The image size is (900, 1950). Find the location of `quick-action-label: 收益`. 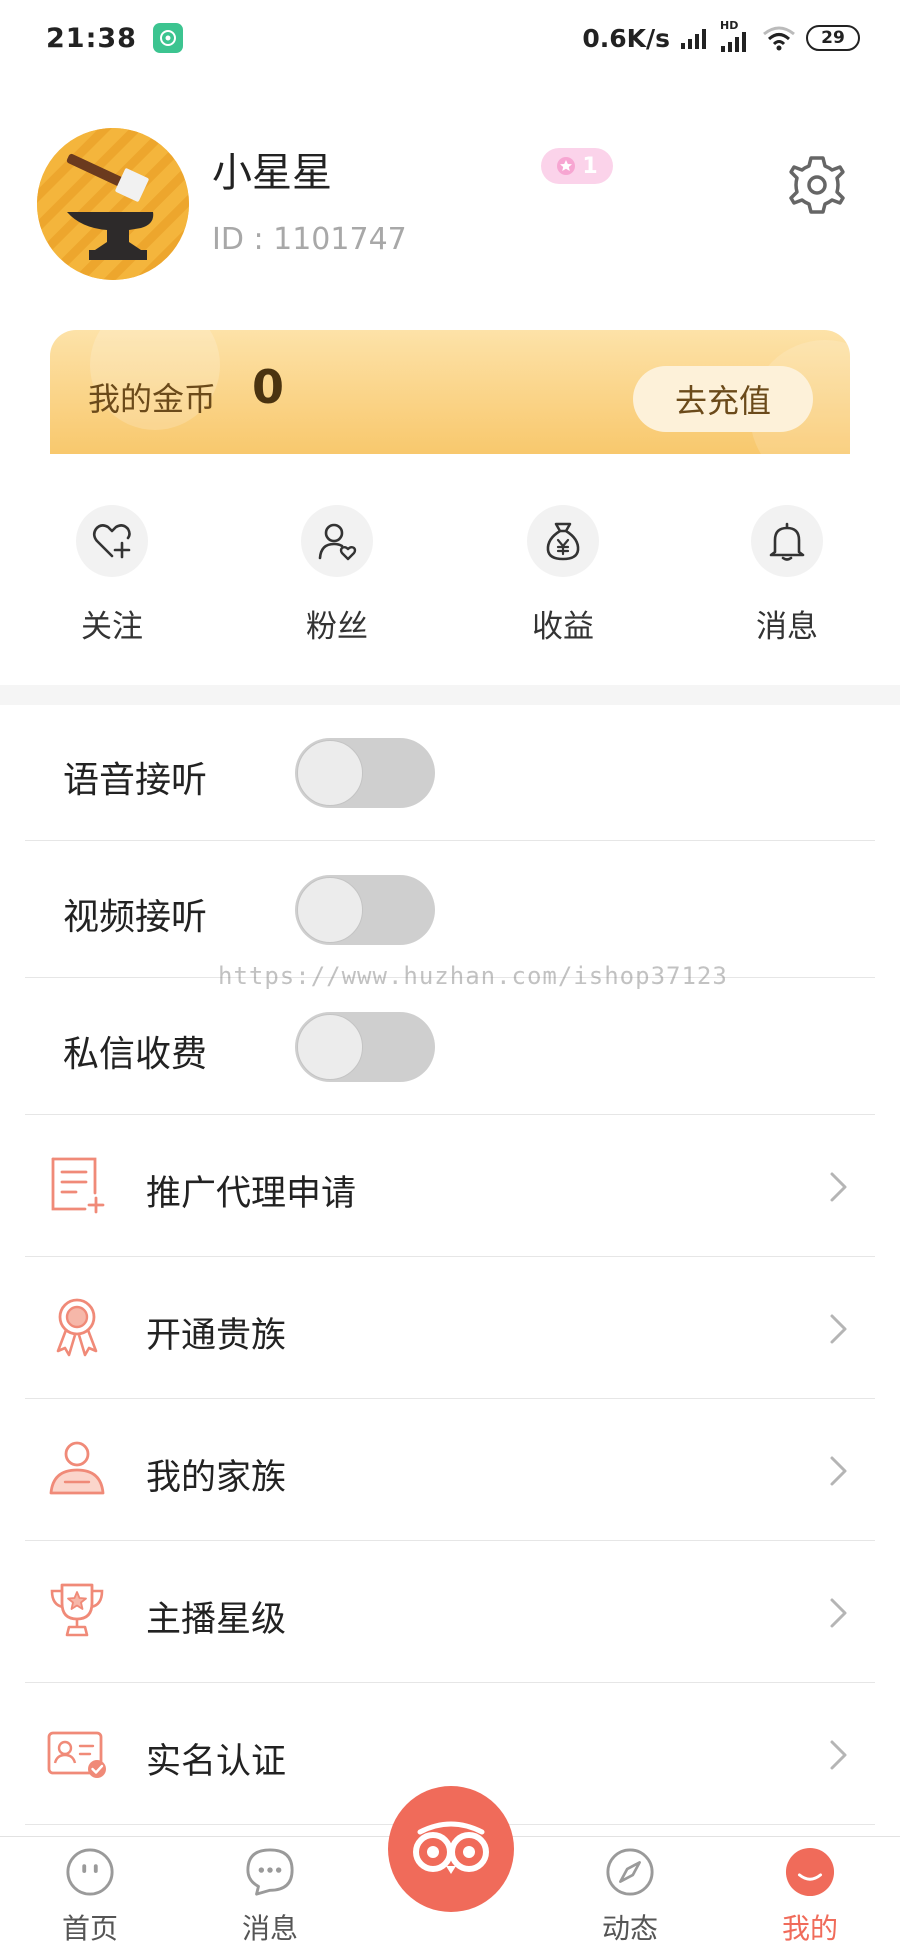

quick-action-label: 收益 is located at coordinates (563, 627).